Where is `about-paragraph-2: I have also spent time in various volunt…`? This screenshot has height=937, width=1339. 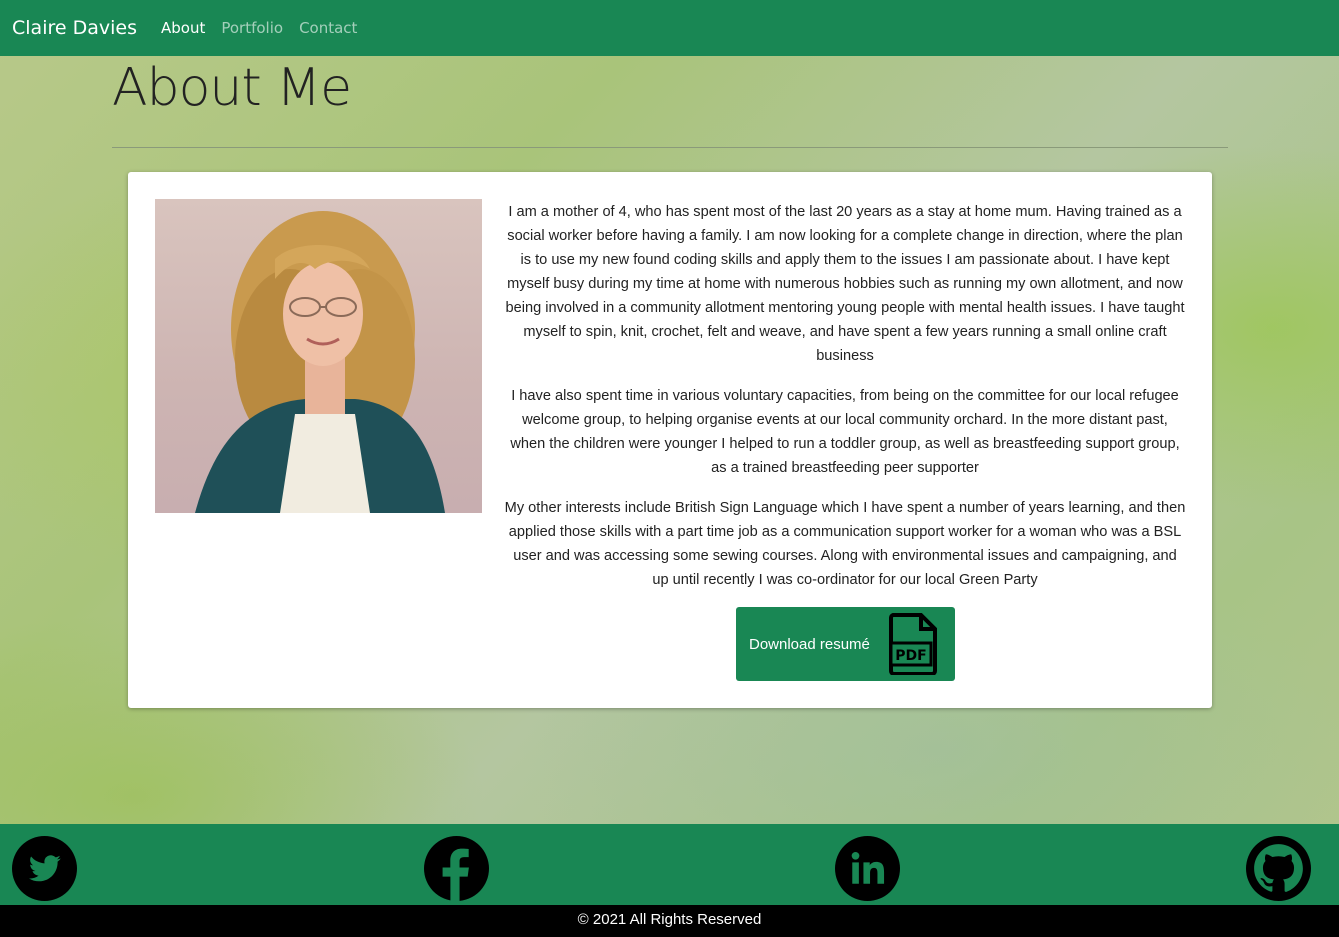 about-paragraph-2: I have also spent time in various volunt… is located at coordinates (845, 432).